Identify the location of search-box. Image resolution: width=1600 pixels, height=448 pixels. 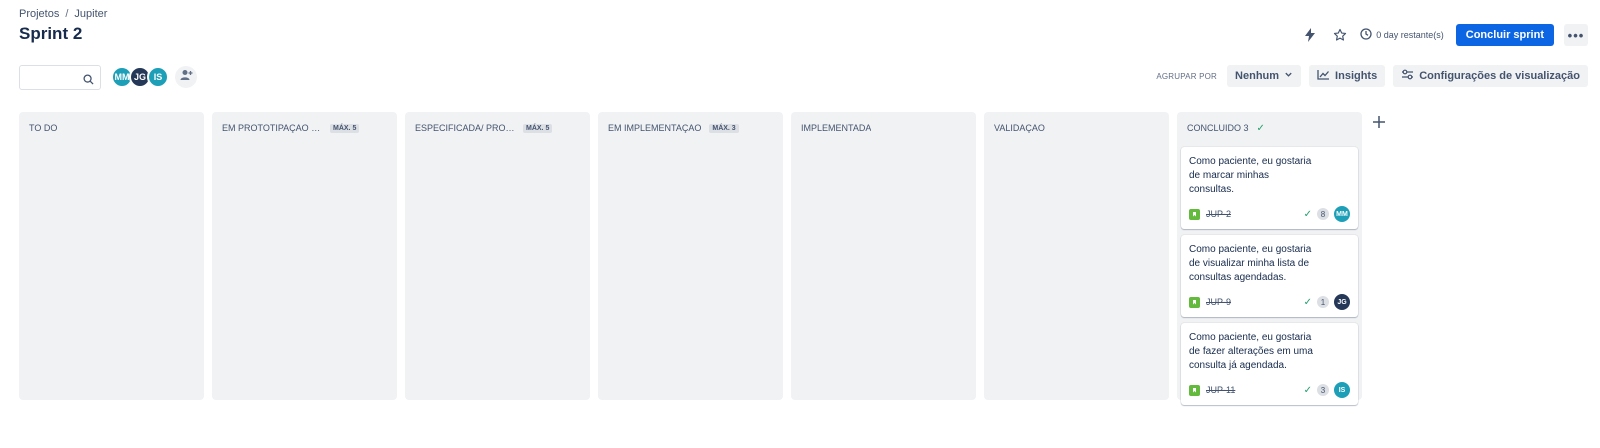
(60, 77).